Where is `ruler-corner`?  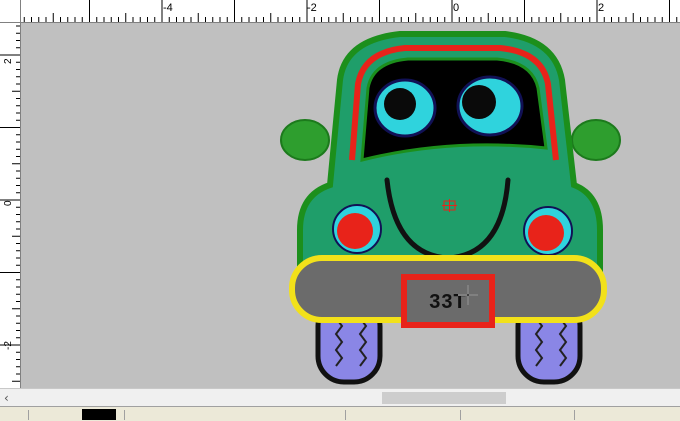
ruler-corner is located at coordinates (10, 11).